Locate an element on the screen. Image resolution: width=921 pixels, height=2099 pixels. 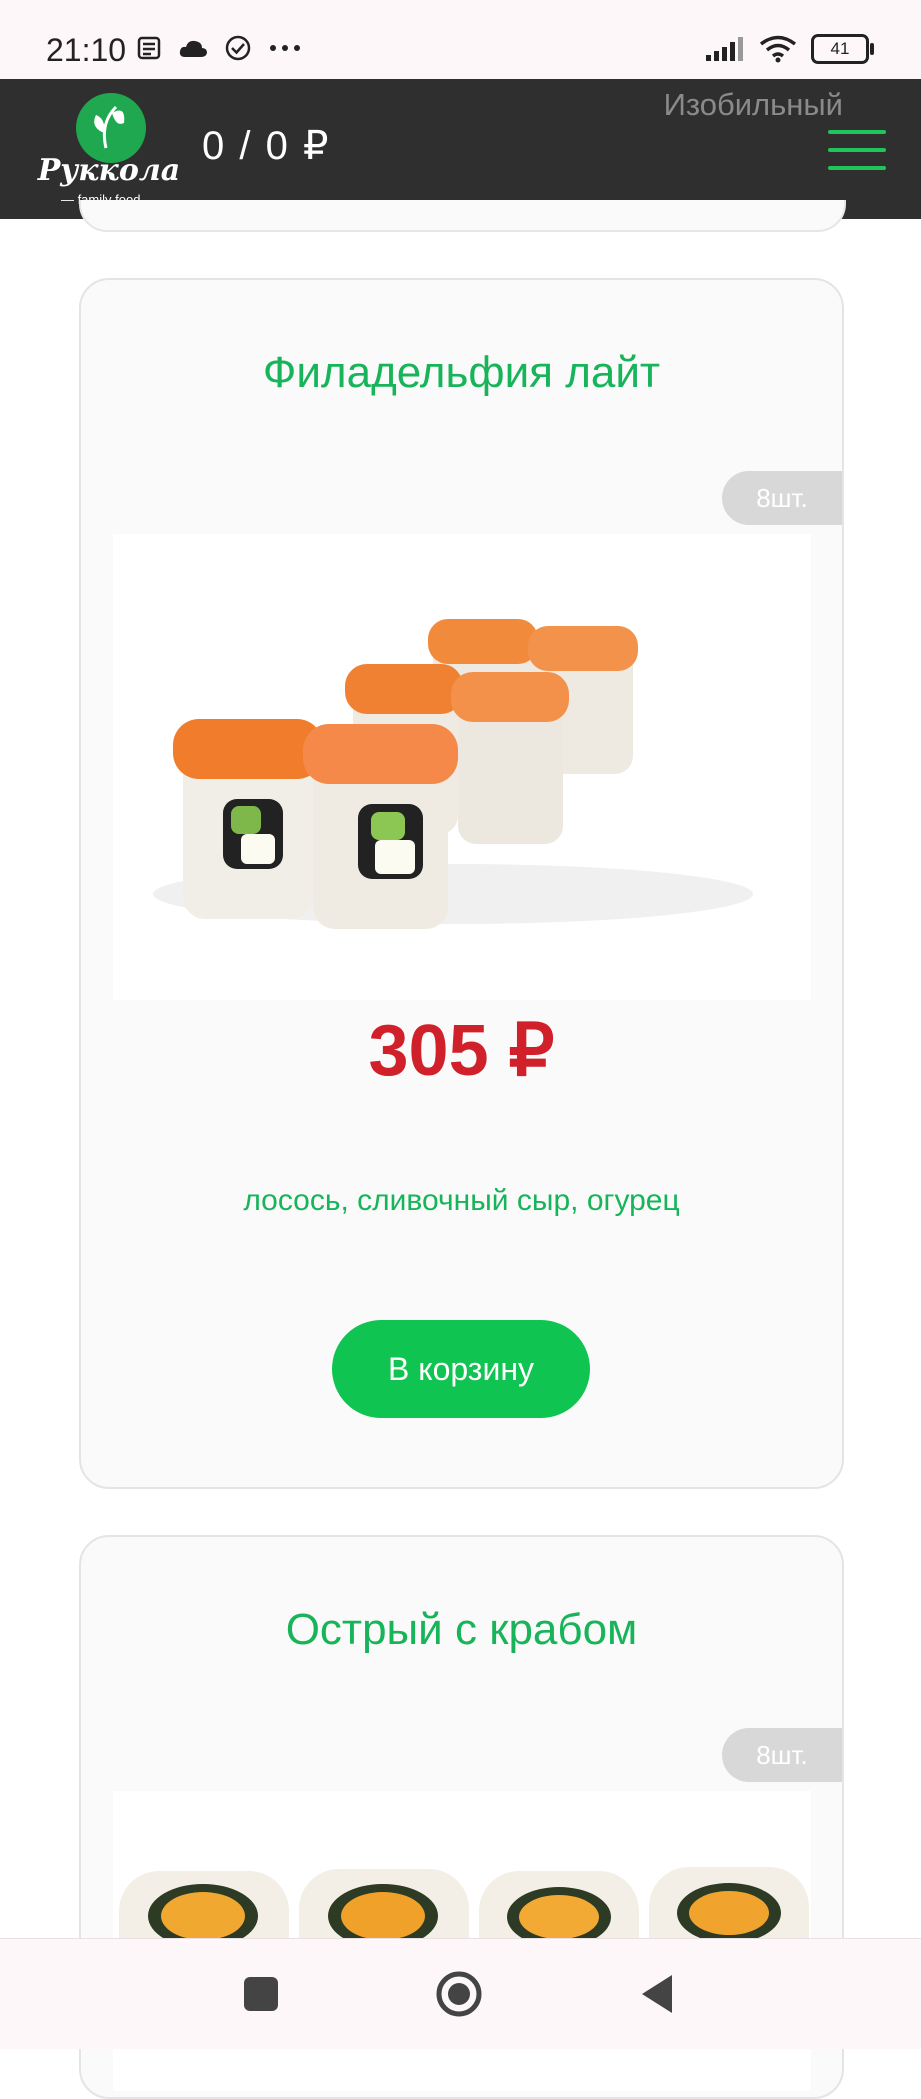
city-selector: Изобильный is located at coordinates (753, 105).